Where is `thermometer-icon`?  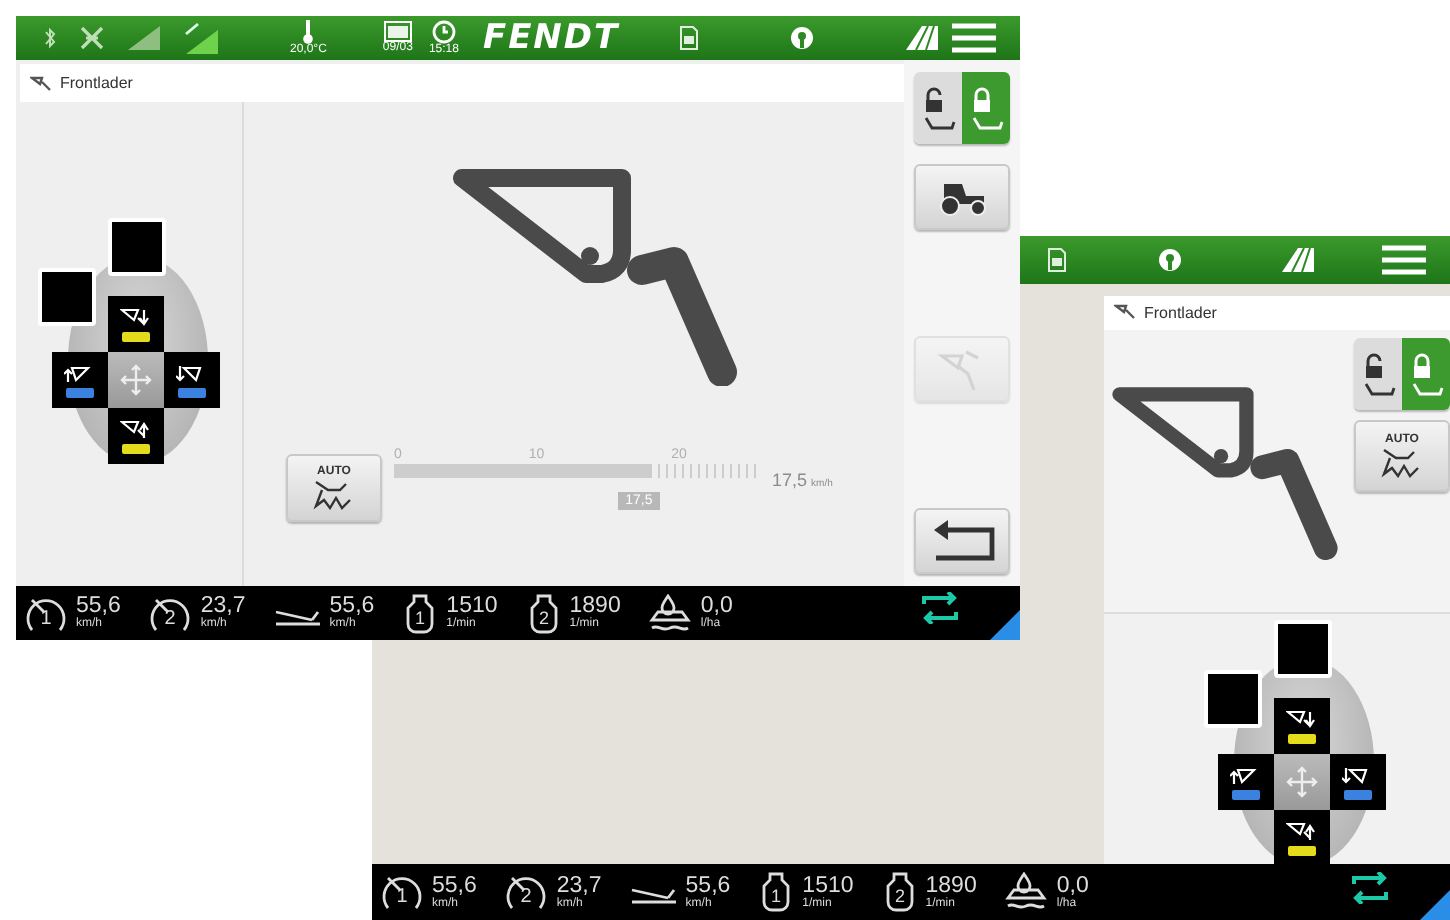 thermometer-icon is located at coordinates (308, 31).